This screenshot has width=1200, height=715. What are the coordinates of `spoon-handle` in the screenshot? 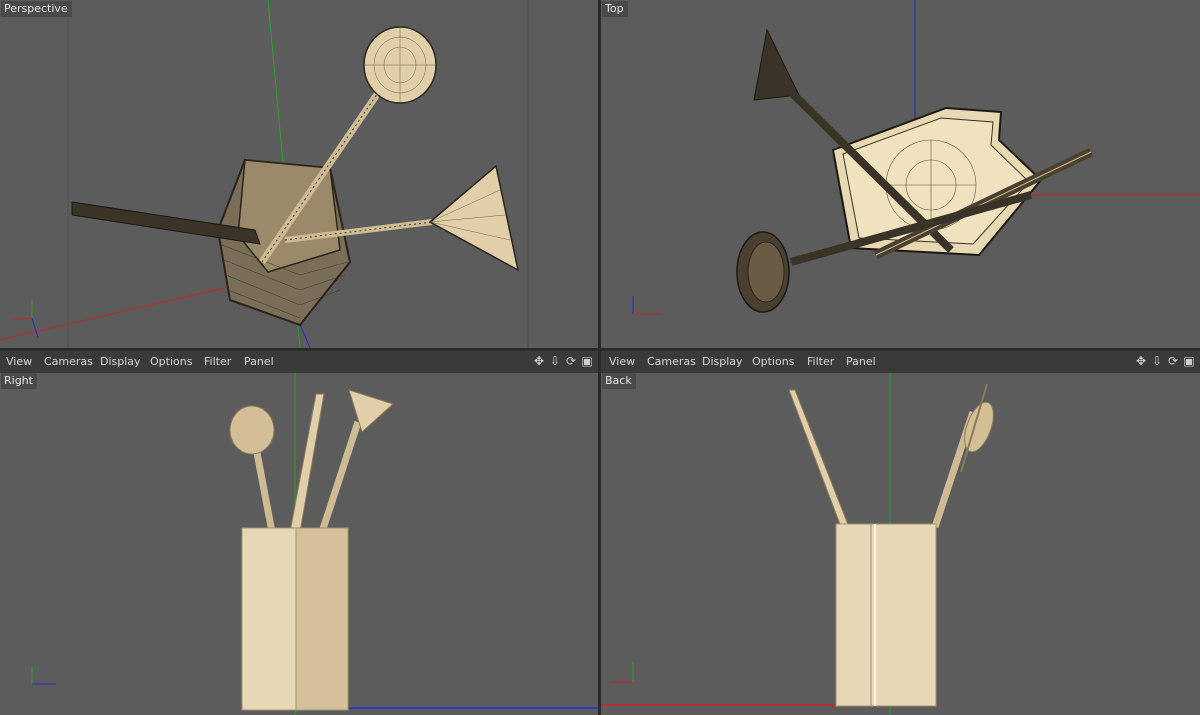 It's located at (263, 487).